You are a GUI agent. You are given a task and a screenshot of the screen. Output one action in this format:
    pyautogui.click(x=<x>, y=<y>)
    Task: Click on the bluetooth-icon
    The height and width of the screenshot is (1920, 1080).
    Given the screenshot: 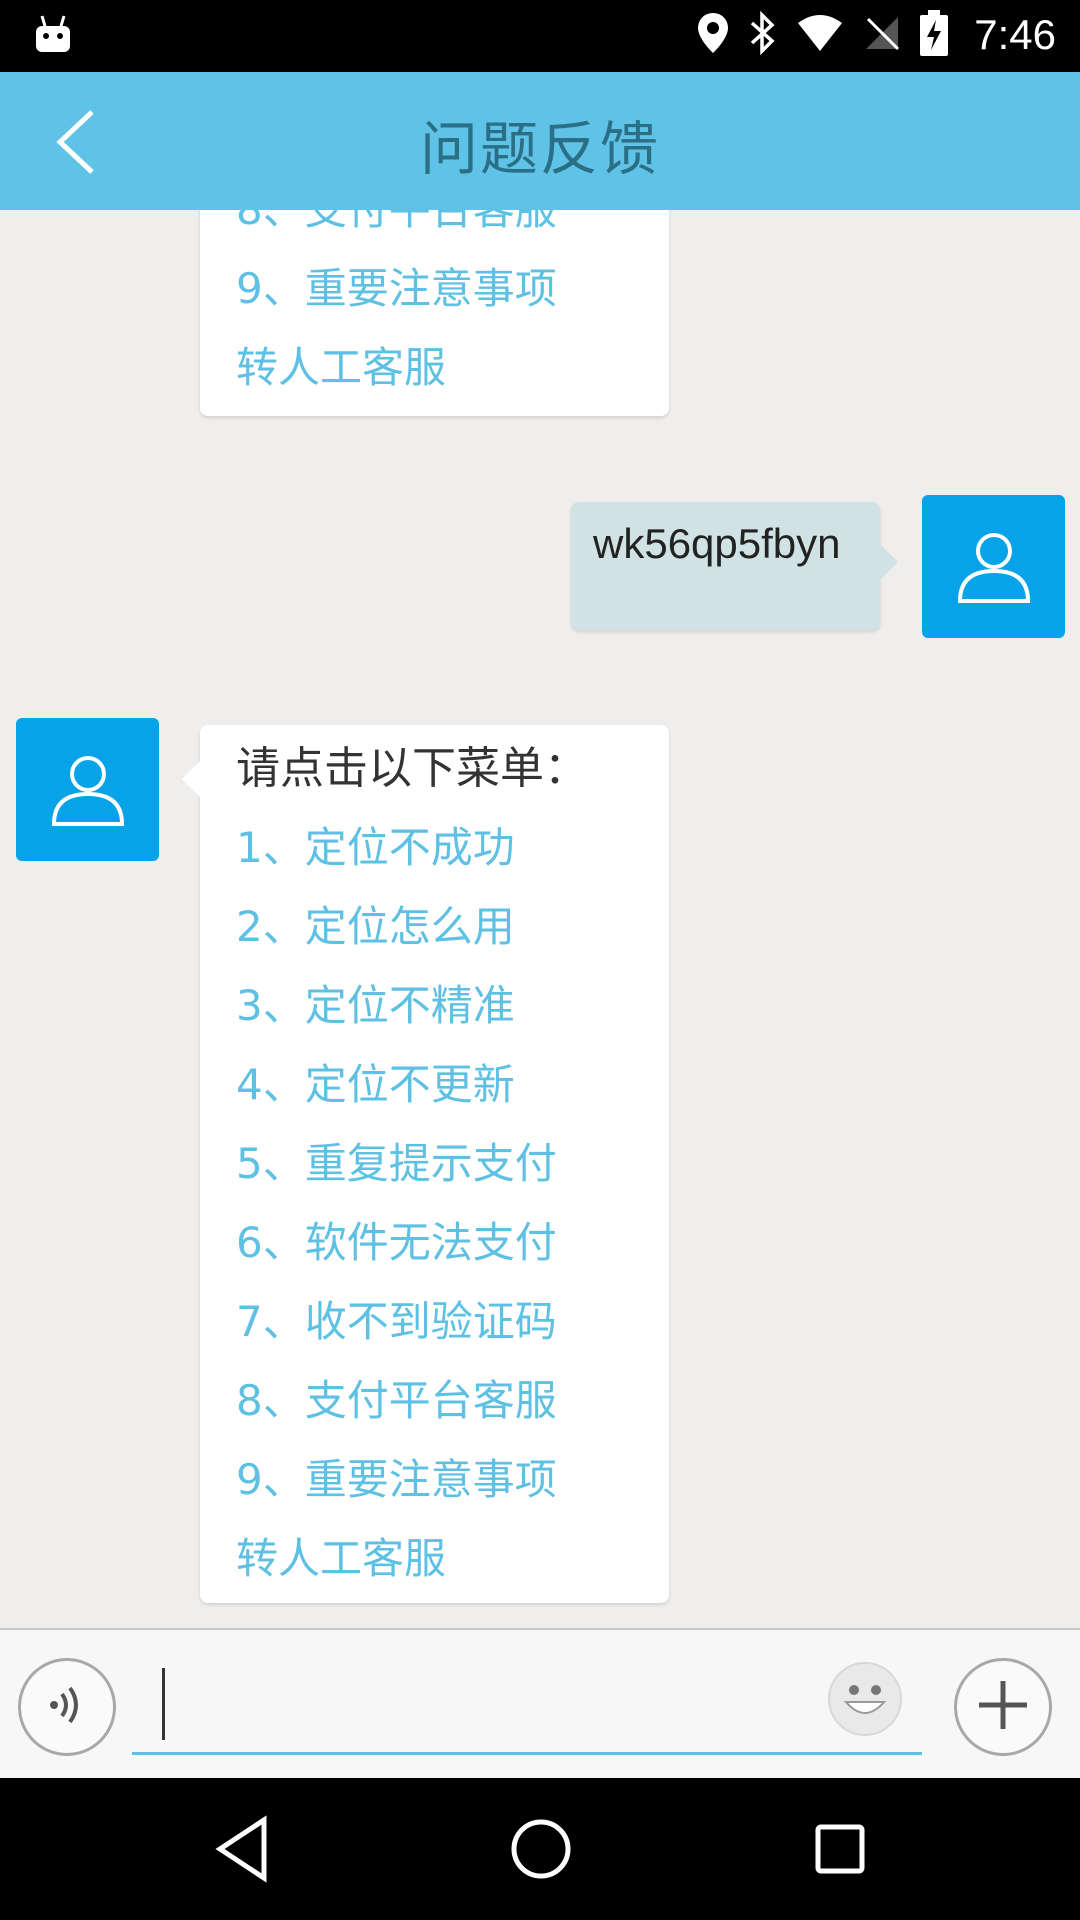 What is the action you would take?
    pyautogui.click(x=763, y=34)
    